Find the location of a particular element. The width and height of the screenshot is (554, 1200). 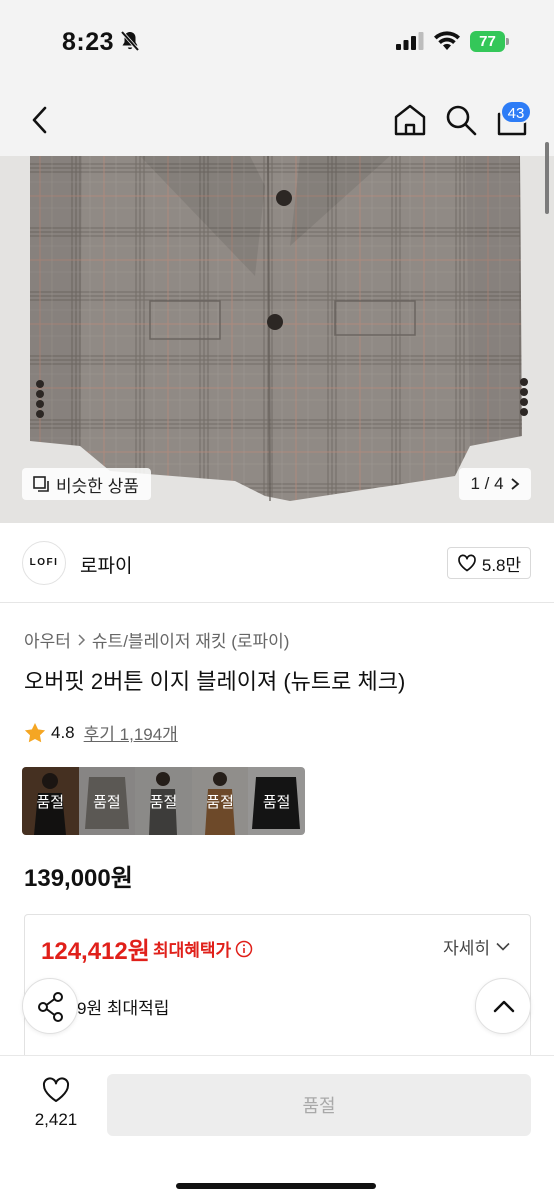

similar-icon is located at coordinates (41, 484).